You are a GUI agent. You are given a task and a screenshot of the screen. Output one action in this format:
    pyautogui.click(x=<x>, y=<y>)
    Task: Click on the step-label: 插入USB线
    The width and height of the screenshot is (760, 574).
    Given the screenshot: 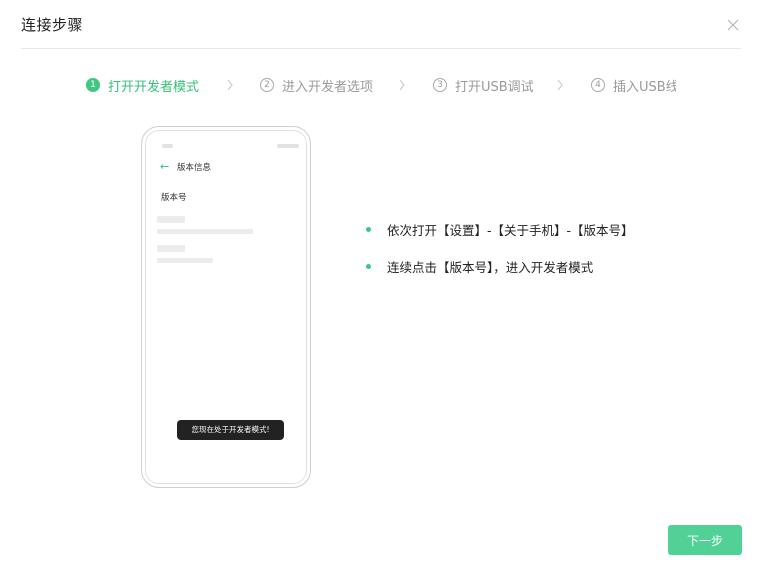 What is the action you would take?
    pyautogui.click(x=644, y=87)
    